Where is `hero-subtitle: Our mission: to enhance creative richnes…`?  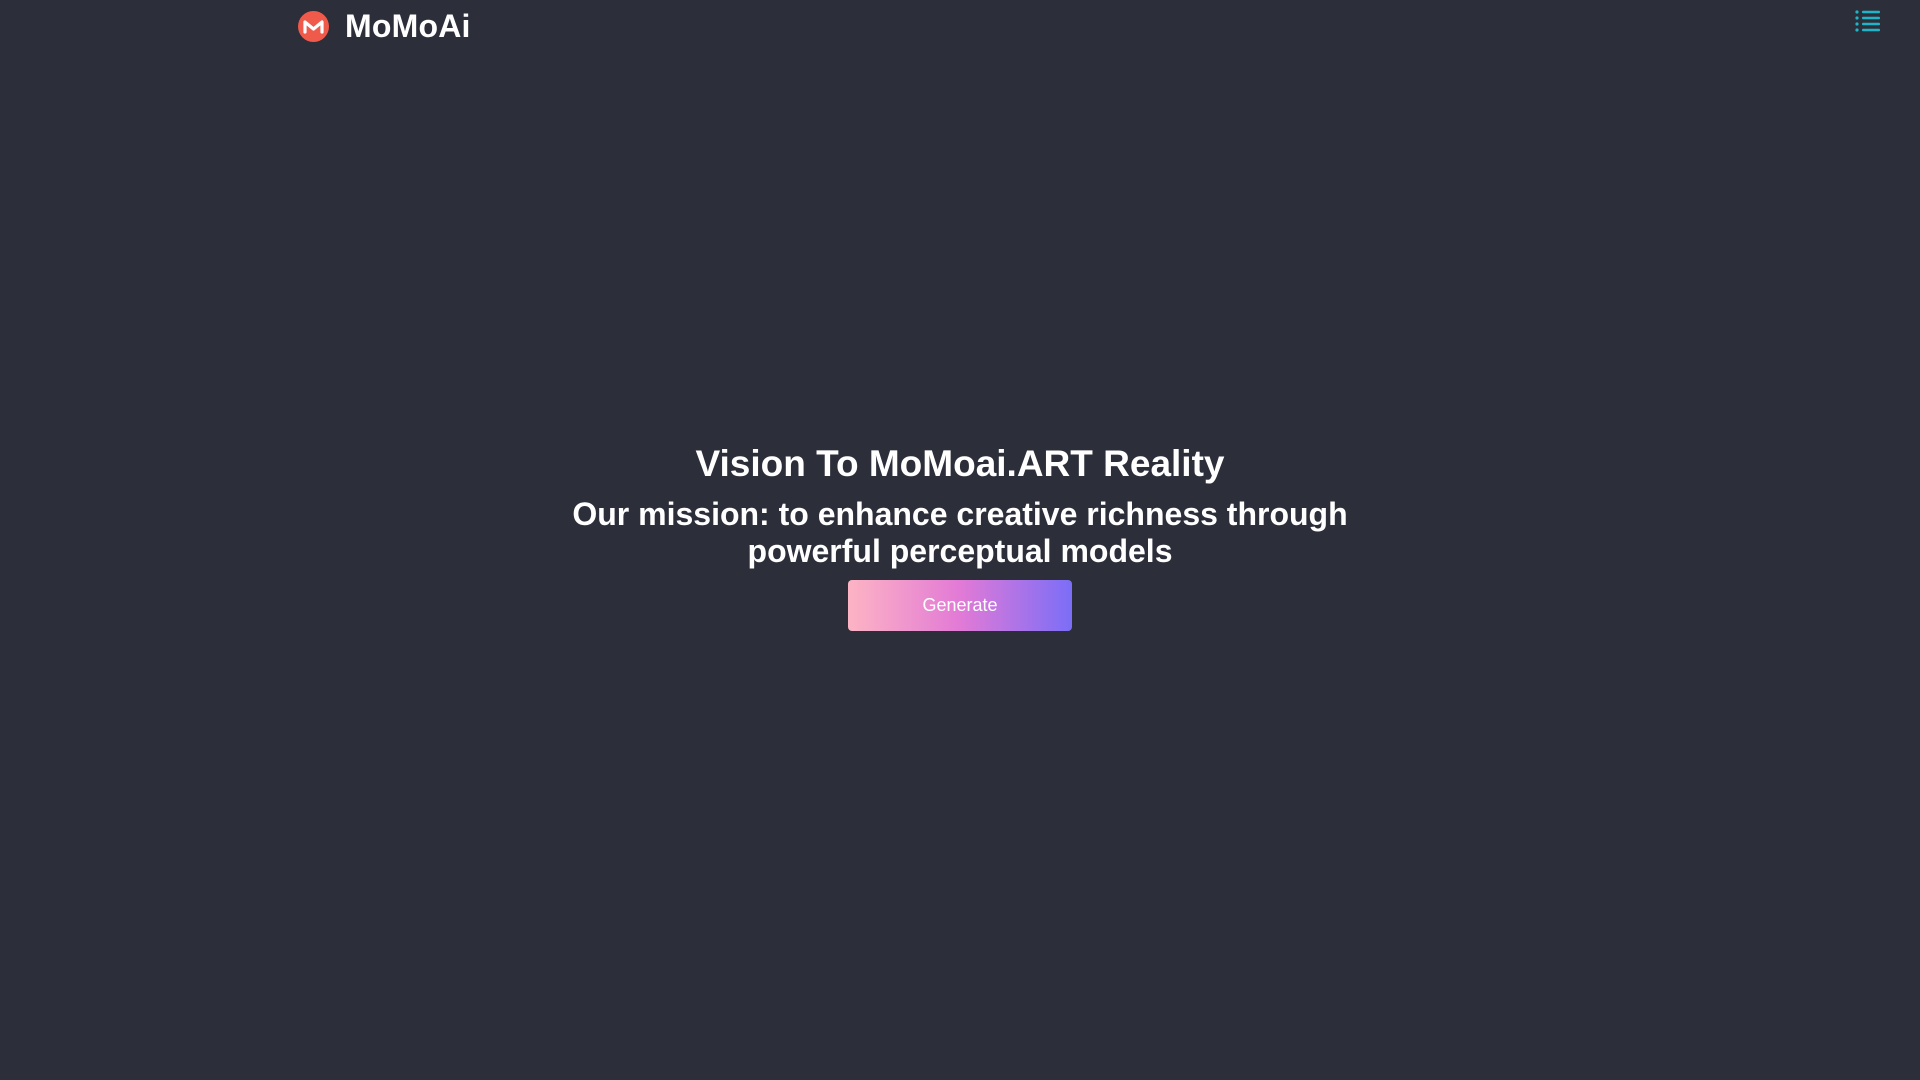
hero-subtitle: Our mission: to enhance creative richnes… is located at coordinates (960, 532).